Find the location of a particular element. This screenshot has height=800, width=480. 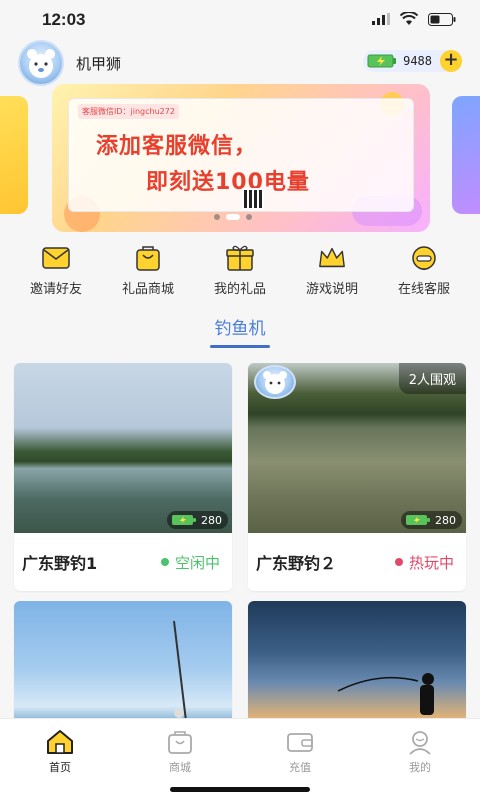

profile-header: 机甲狮 is located at coordinates (69, 63).